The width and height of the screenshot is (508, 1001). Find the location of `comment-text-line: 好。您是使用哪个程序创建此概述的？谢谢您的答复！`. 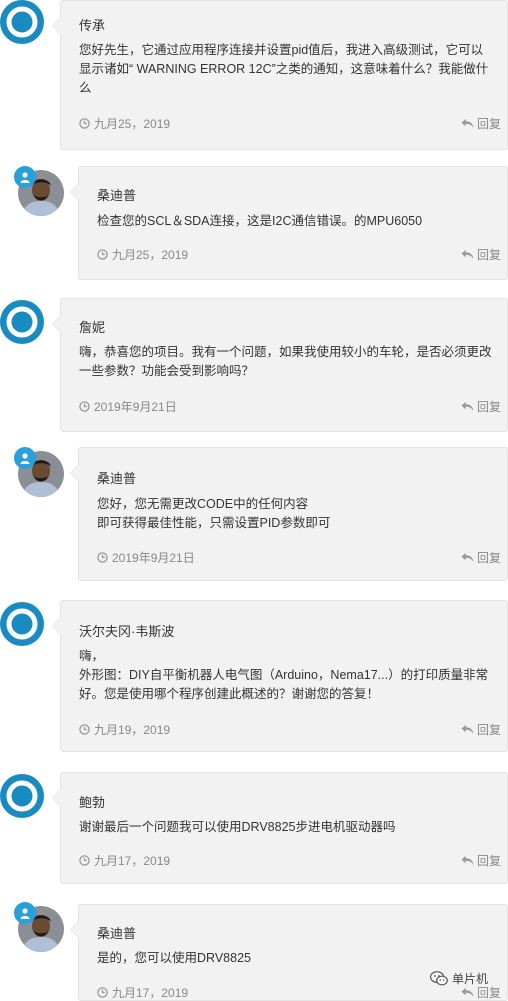

comment-text-line: 好。您是使用哪个程序创建此概述的？谢谢您的答复！ is located at coordinates (229, 694).